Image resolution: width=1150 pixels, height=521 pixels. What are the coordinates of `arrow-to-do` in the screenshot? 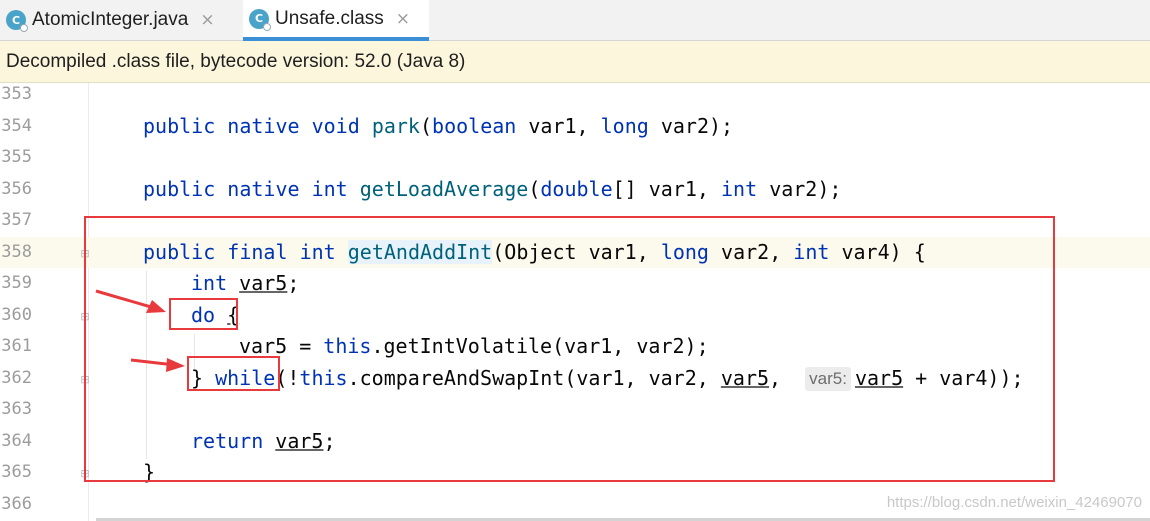 It's located at (127, 300).